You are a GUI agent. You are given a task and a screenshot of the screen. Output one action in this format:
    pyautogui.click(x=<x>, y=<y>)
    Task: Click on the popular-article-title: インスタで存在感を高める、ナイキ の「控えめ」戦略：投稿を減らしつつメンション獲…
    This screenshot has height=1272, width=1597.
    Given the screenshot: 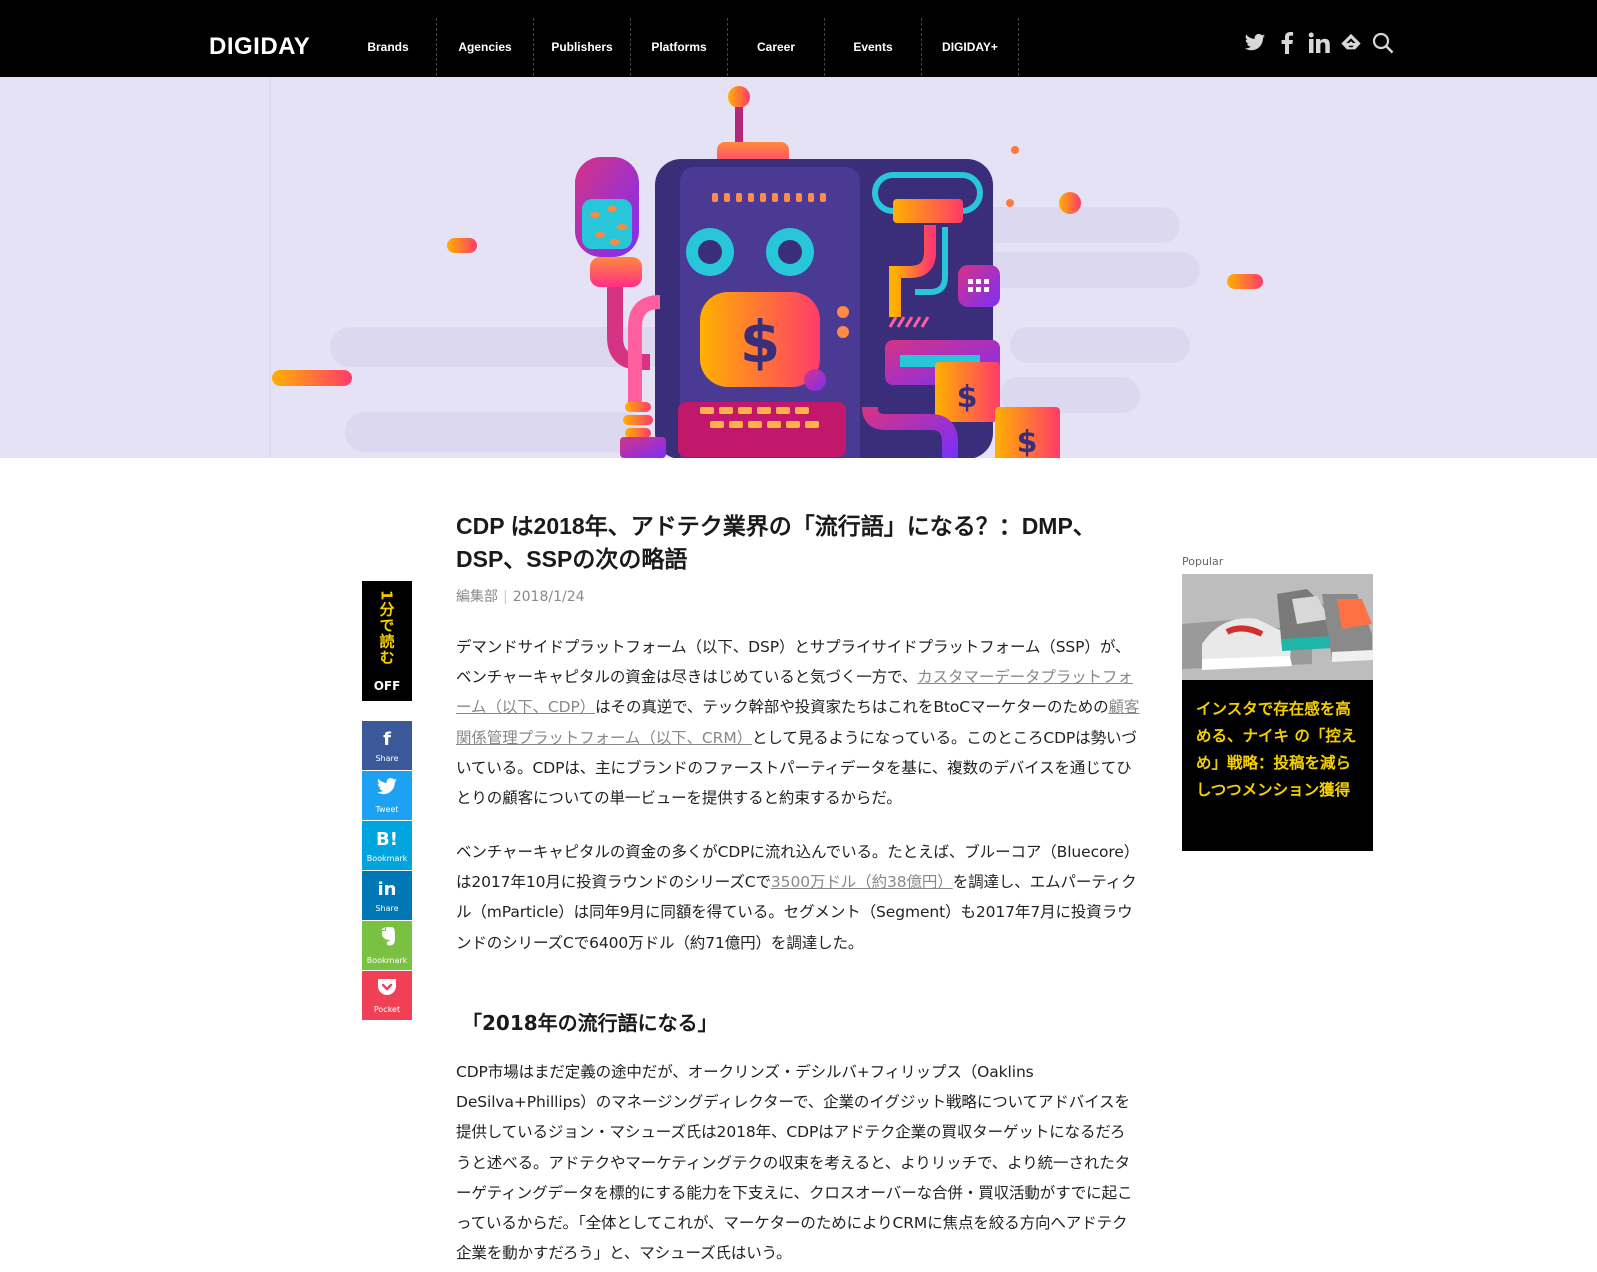 What is the action you would take?
    pyautogui.click(x=1277, y=742)
    